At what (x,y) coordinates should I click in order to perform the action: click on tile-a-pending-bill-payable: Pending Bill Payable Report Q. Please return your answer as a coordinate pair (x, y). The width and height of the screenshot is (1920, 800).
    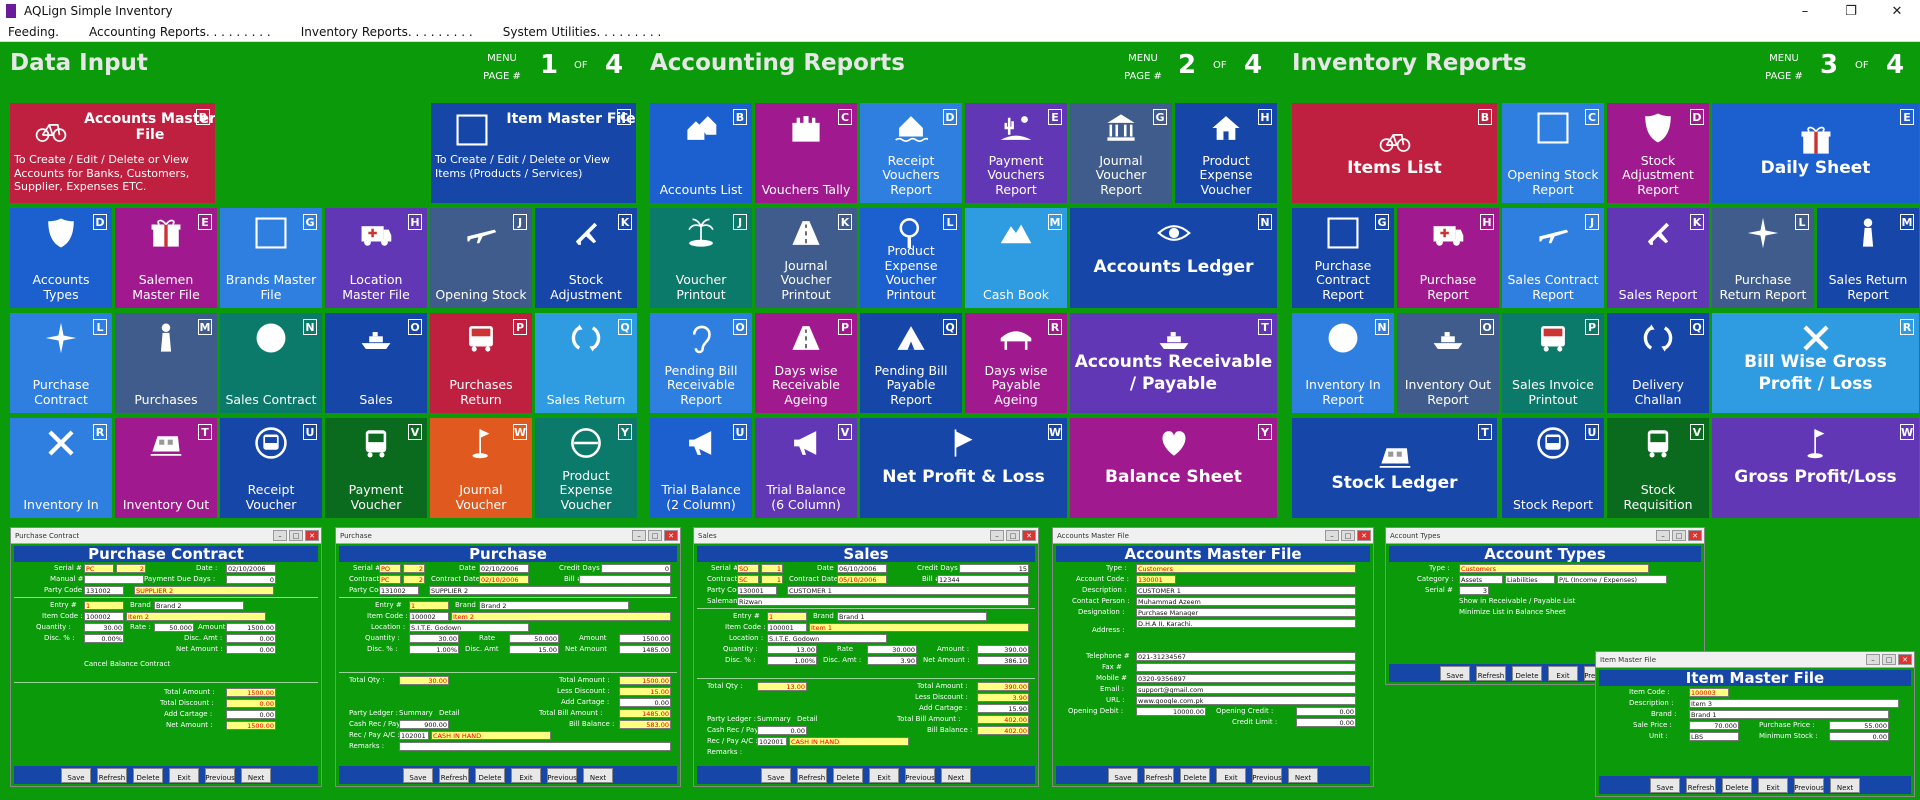
    Looking at the image, I should click on (911, 363).